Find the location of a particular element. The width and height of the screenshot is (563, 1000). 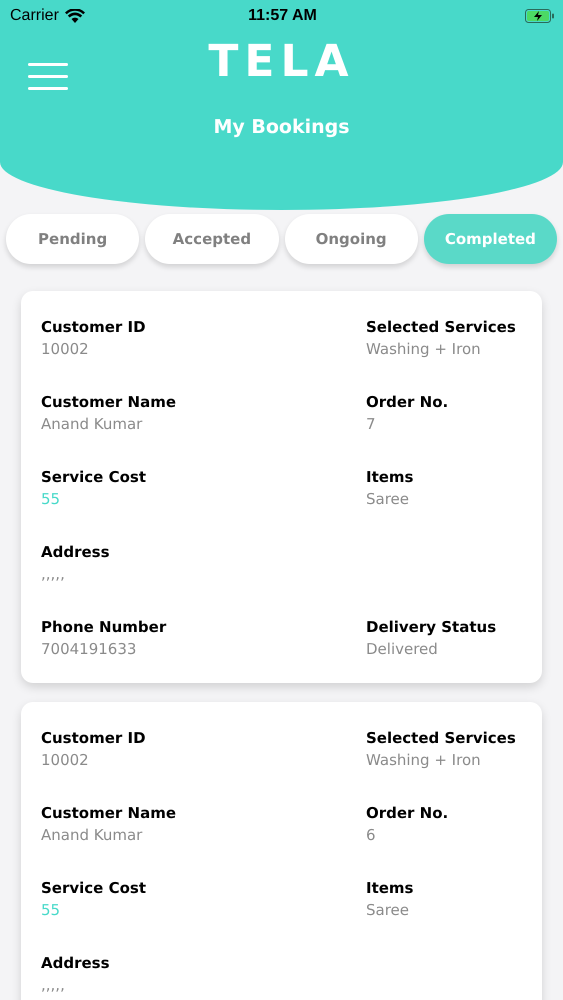

battery-icon is located at coordinates (540, 16).